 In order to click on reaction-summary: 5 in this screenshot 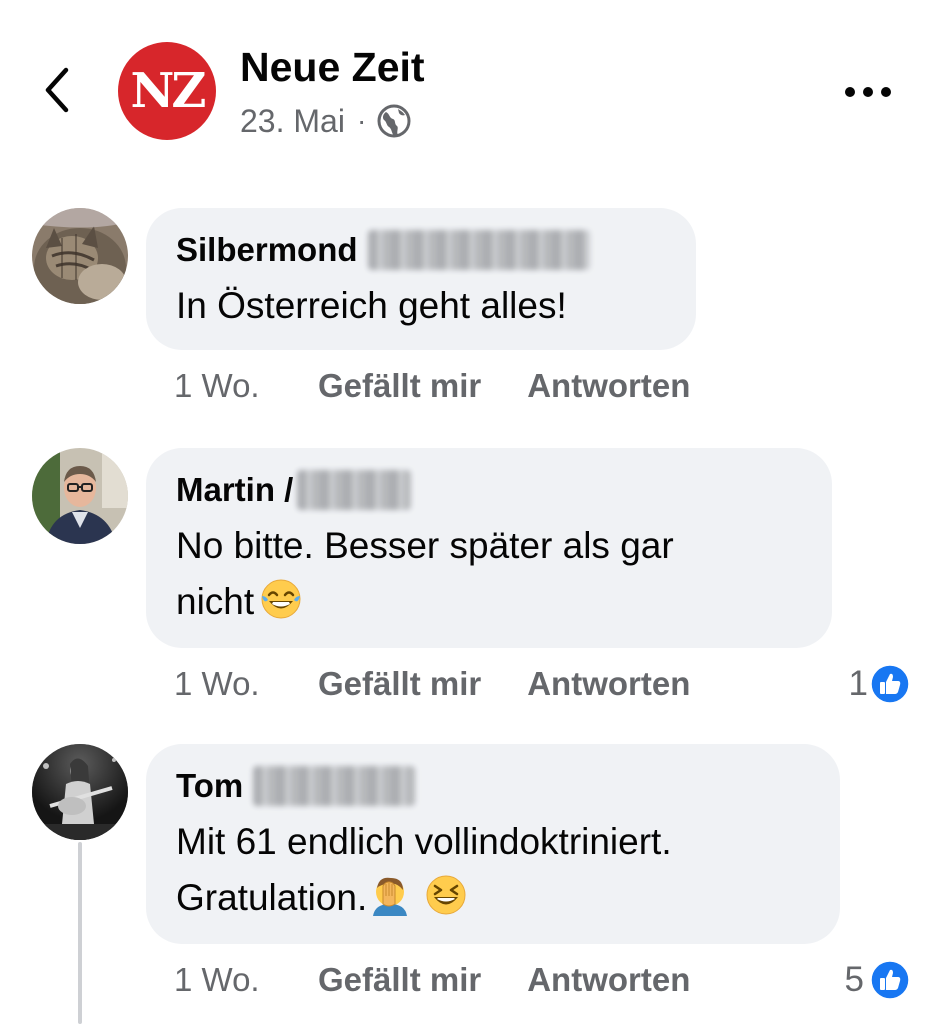, I will do `click(877, 980)`.